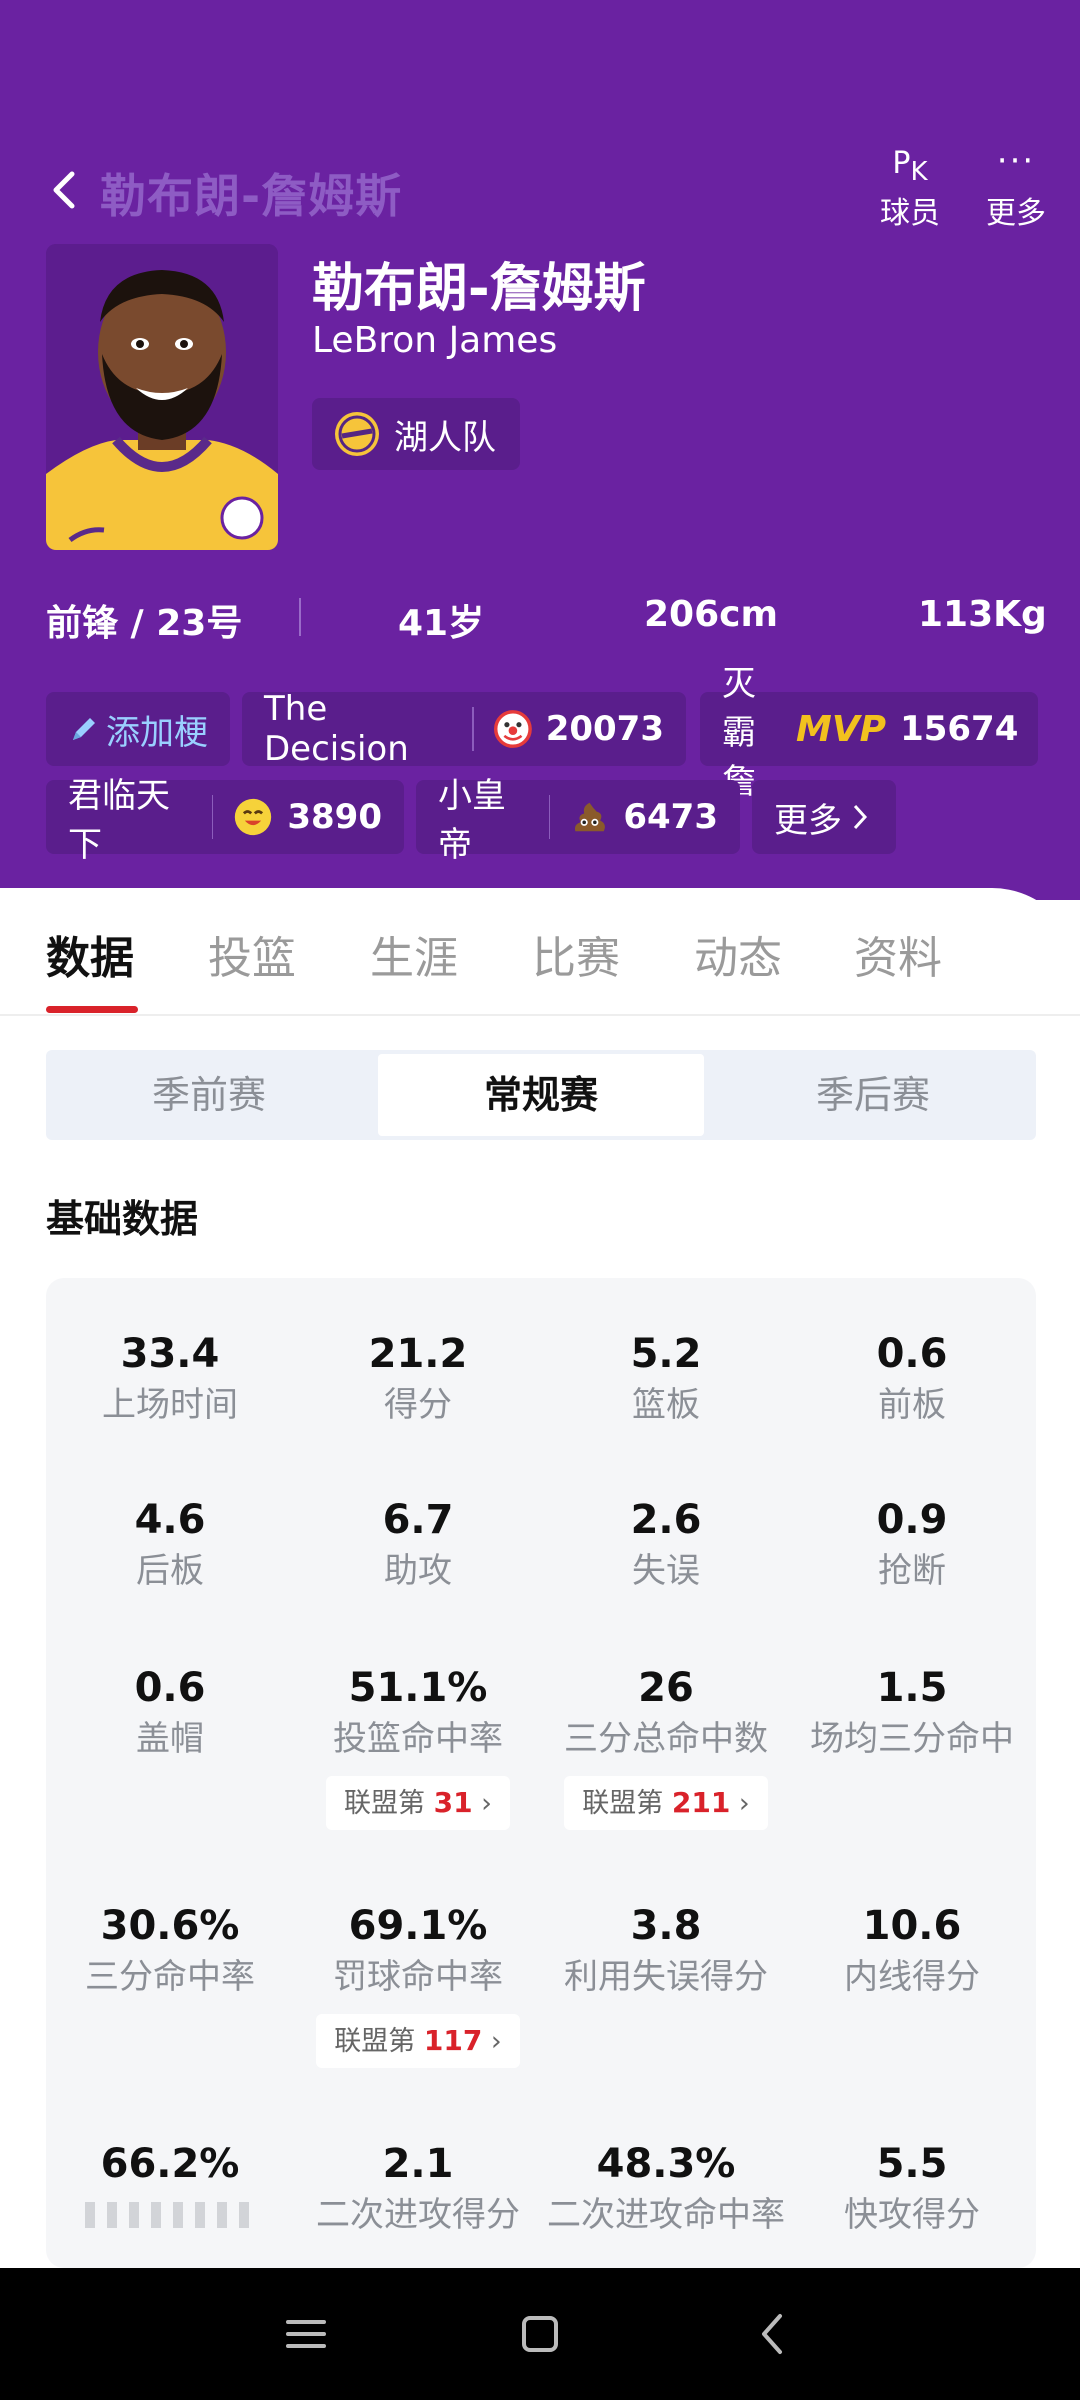 This screenshot has width=1080, height=2400. What do you see at coordinates (912, 1951) in the screenshot?
I see `stat-item: 10.6 内线得分` at bounding box center [912, 1951].